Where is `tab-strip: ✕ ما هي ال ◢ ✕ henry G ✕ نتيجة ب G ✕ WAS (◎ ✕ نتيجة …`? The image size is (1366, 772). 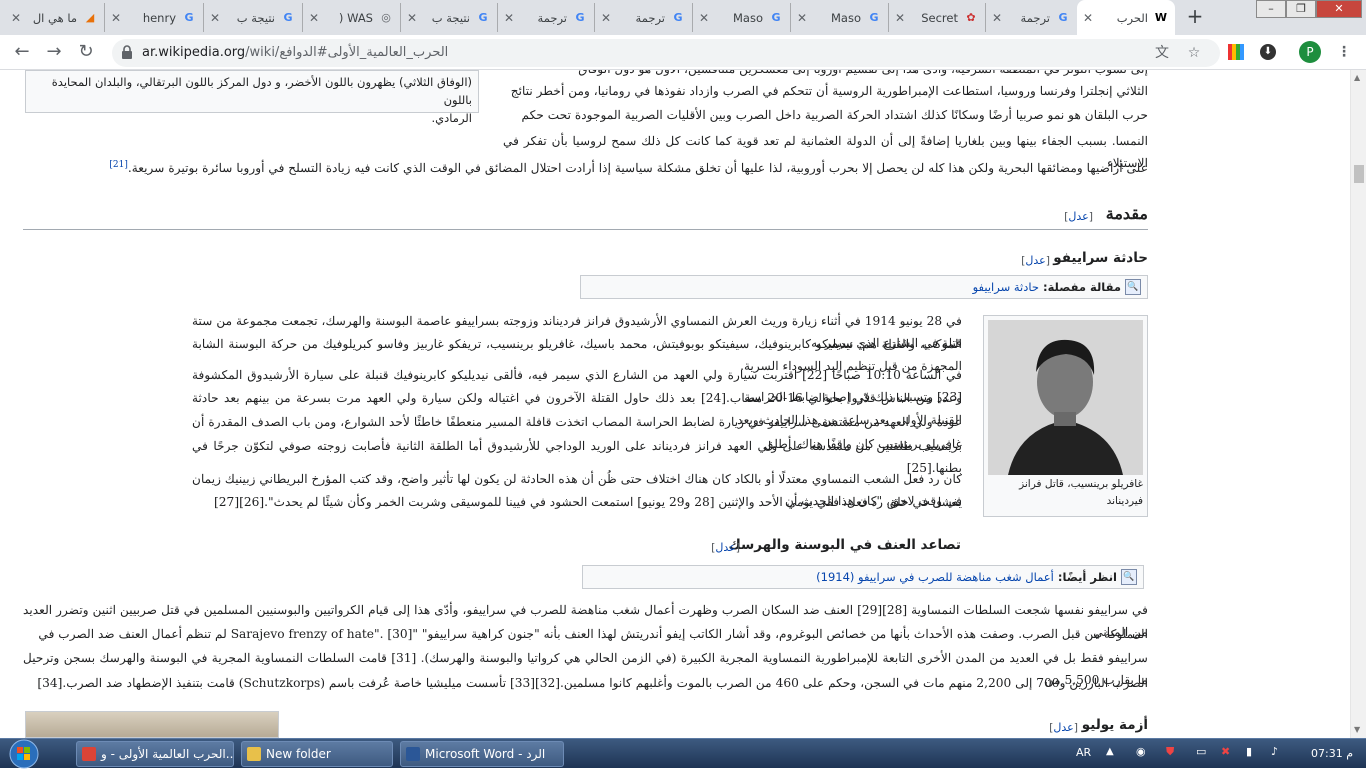
tab-strip: ✕ ما هي ال ◢ ✕ henry G ✕ نتيجة ب G ✕ WAS (◎ ✕ نتيجة … is located at coordinates (683, 17).